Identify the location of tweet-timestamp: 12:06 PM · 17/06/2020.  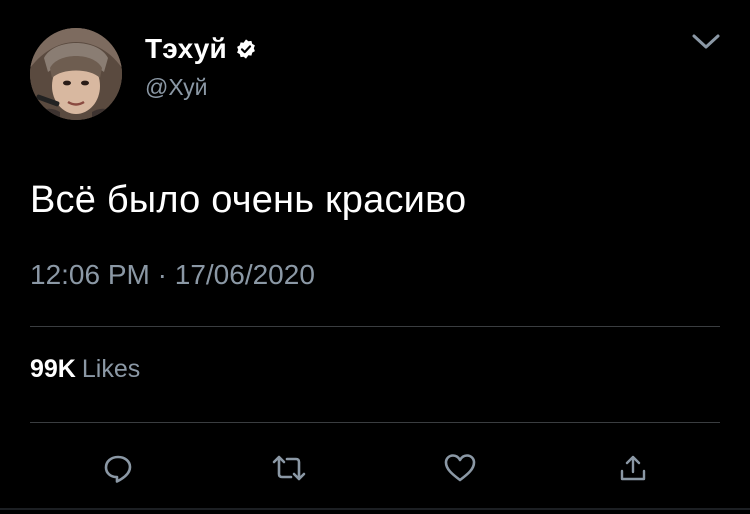
(172, 275).